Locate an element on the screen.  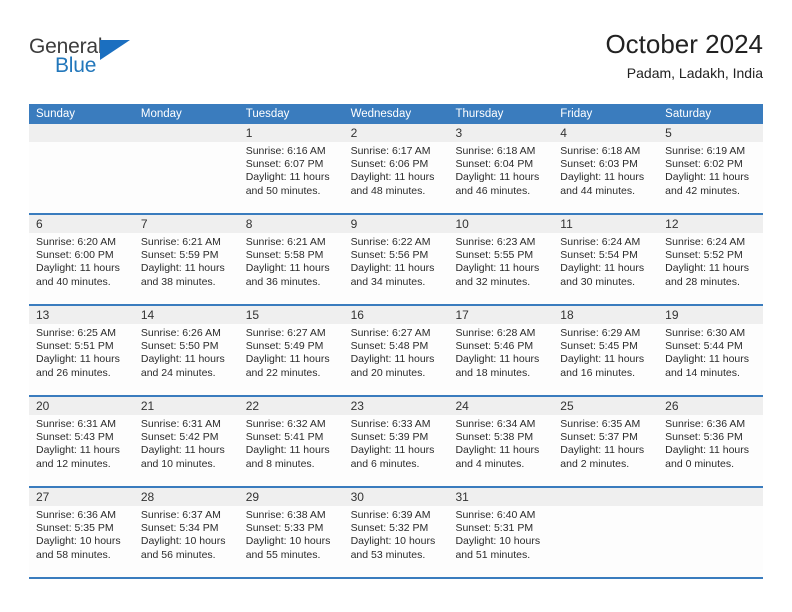
day-number-20: 20 is located at coordinates (81, 406).